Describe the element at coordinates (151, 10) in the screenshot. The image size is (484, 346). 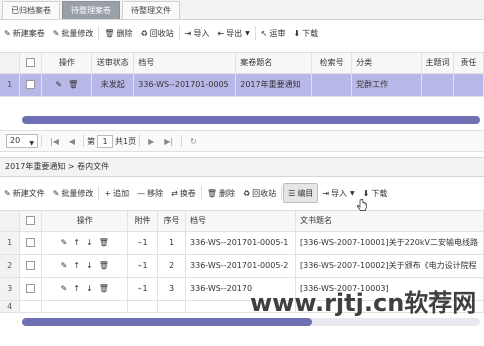
I see `tab-pending-files: 待整理文件` at that location.